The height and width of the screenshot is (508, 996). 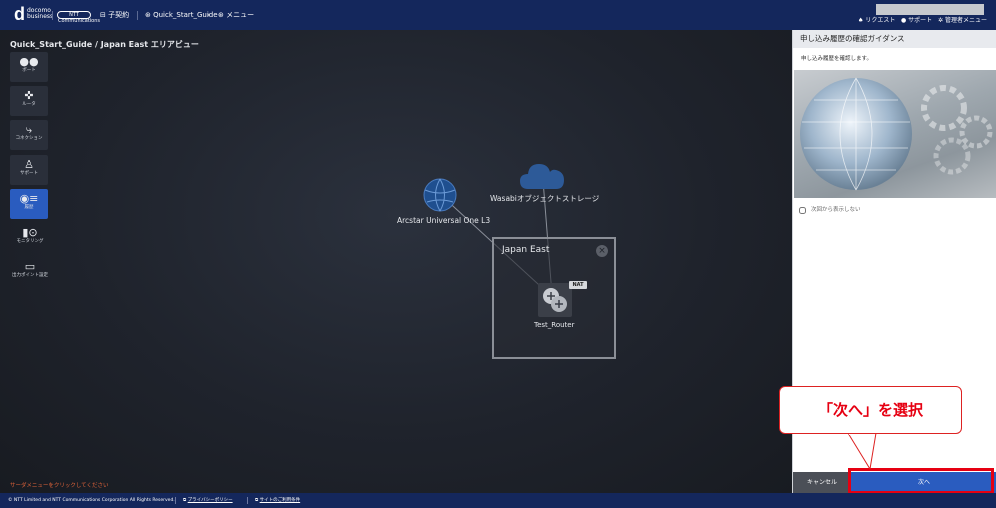 What do you see at coordinates (542, 176) in the screenshot?
I see `cloud-icon` at bounding box center [542, 176].